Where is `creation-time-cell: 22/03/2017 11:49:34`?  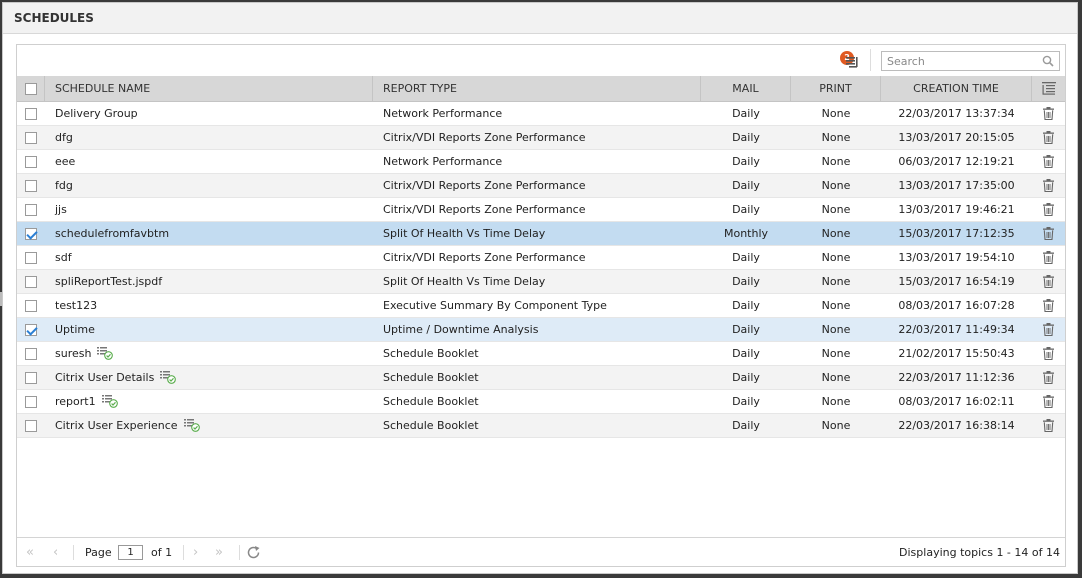 creation-time-cell: 22/03/2017 11:49:34 is located at coordinates (956, 329).